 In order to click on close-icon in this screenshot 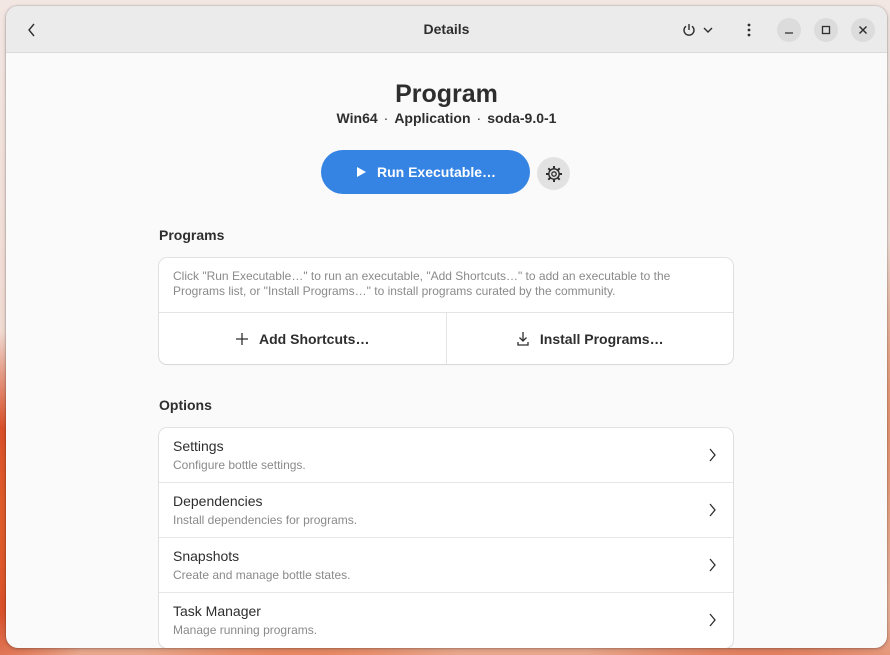, I will do `click(863, 30)`.